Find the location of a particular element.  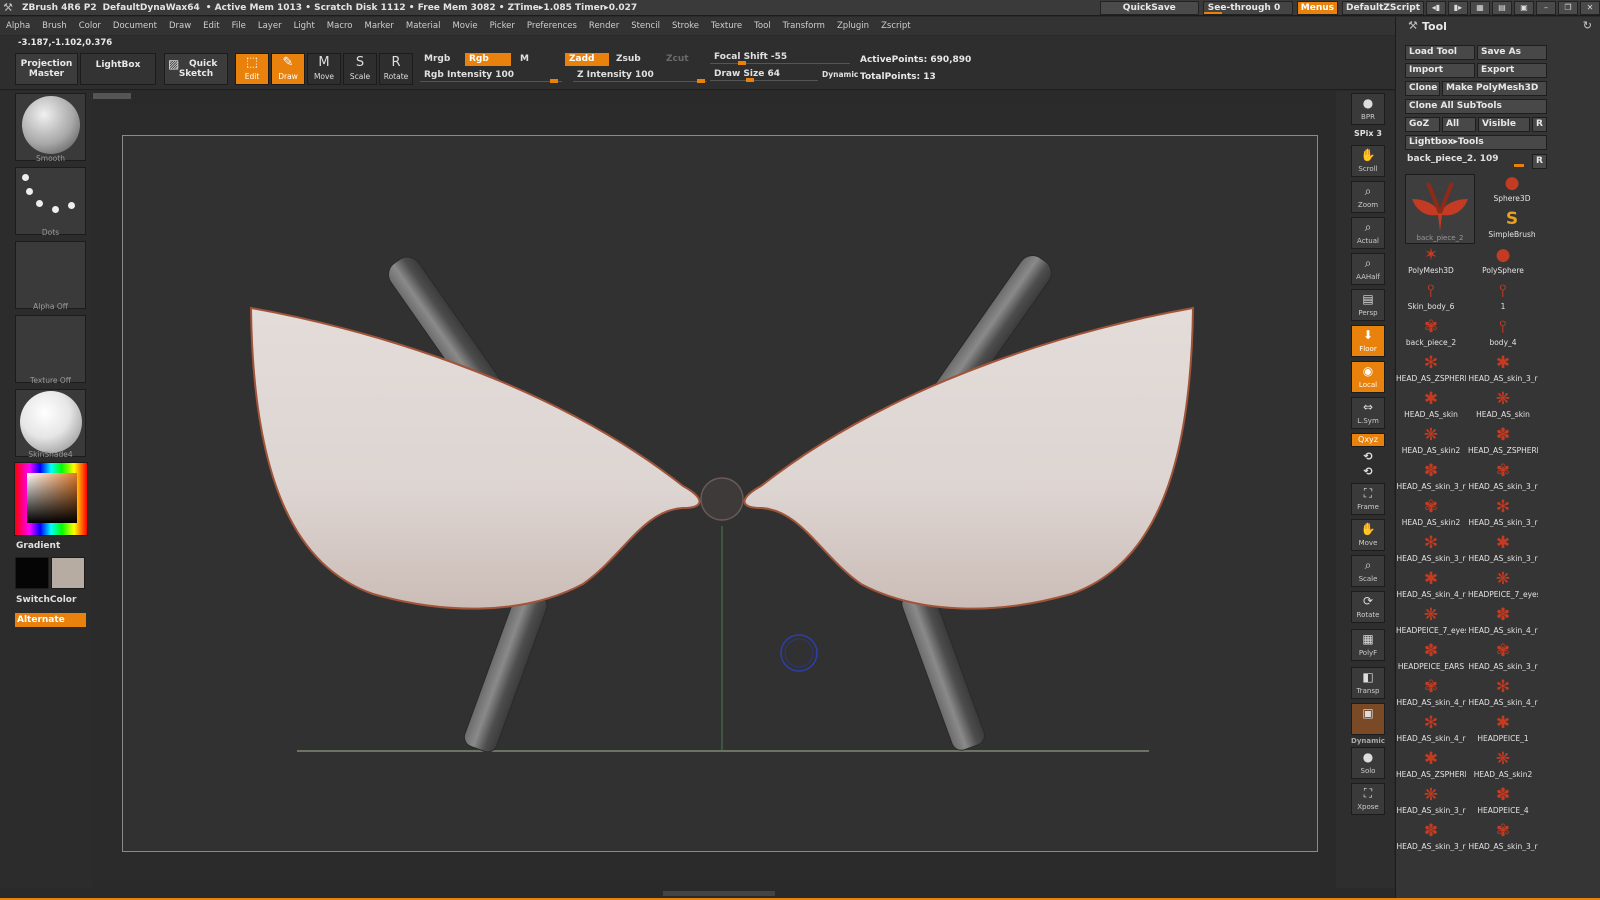

zcut-toggle: Zcut is located at coordinates (677, 59).